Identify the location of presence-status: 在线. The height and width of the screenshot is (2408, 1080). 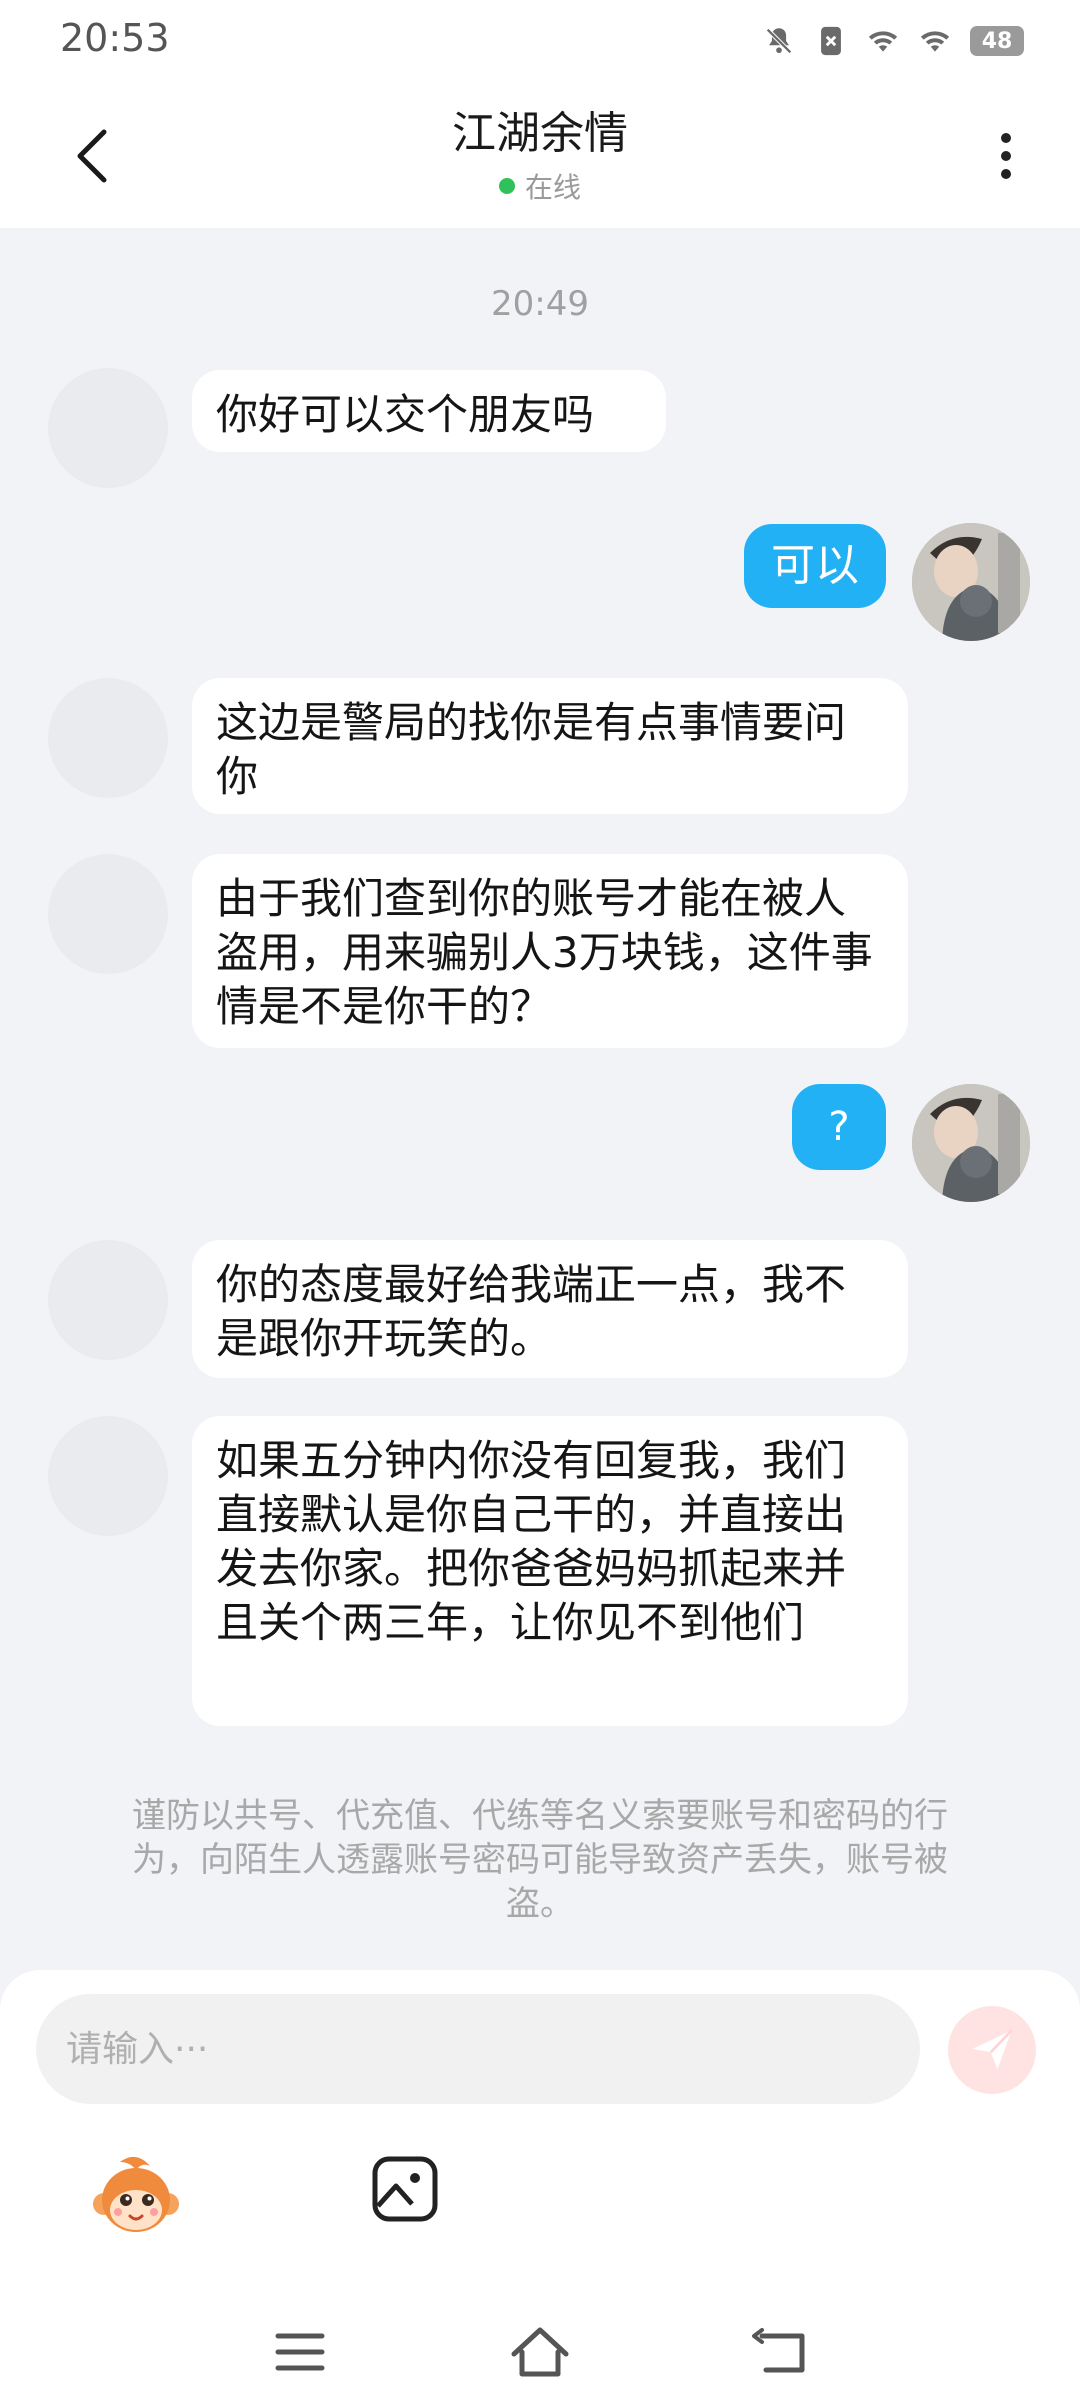
(539, 186).